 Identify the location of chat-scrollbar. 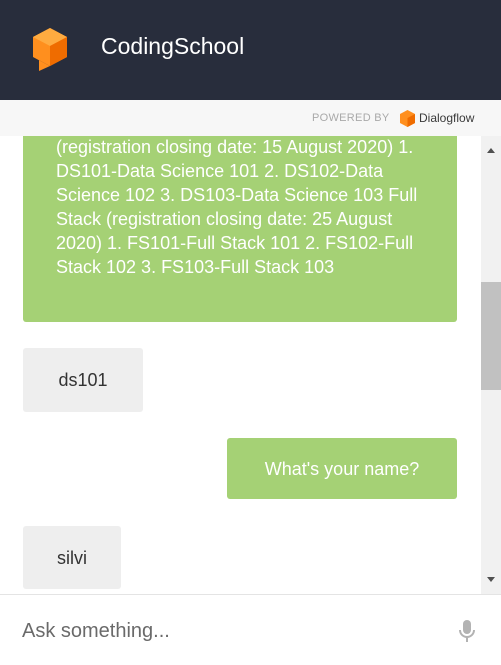
(491, 365).